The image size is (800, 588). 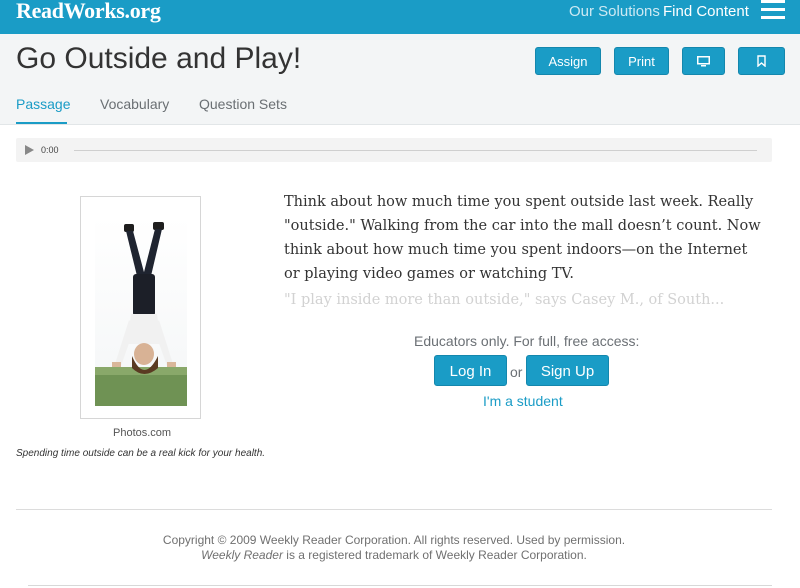 I want to click on monitor-icon, so click(x=703, y=61).